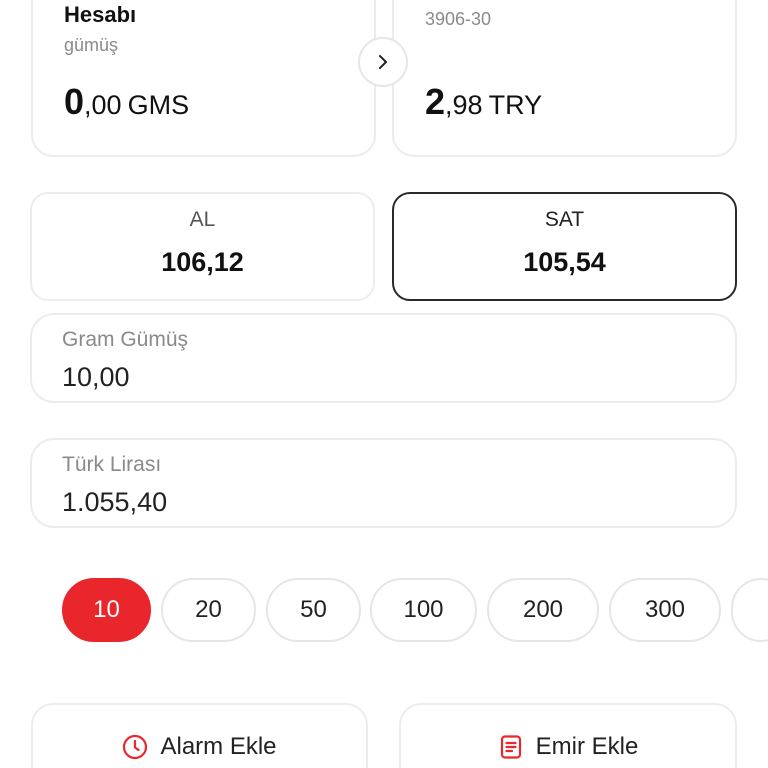 Image resolution: width=768 pixels, height=768 pixels. I want to click on clock-icon, so click(135, 747).